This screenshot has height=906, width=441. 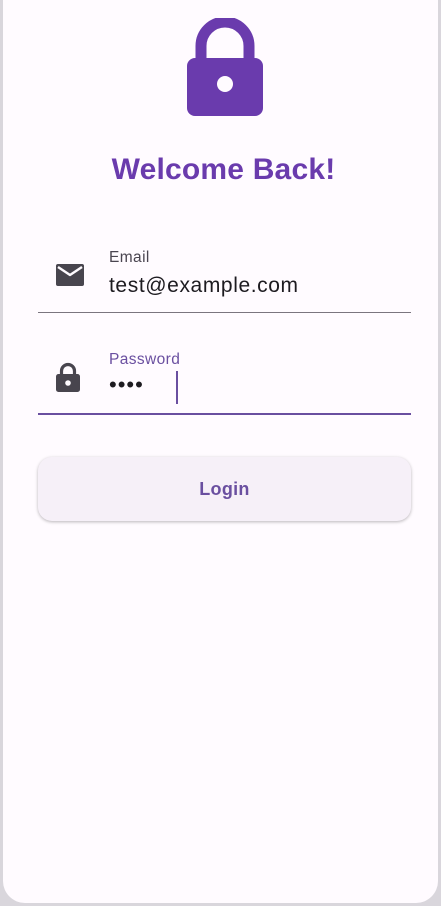 What do you see at coordinates (70, 275) in the screenshot?
I see `mail-icon` at bounding box center [70, 275].